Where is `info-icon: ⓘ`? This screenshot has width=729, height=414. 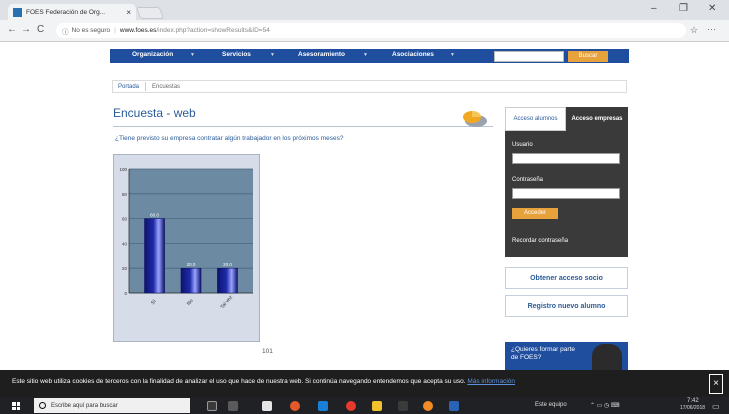
info-icon: ⓘ is located at coordinates (65, 31).